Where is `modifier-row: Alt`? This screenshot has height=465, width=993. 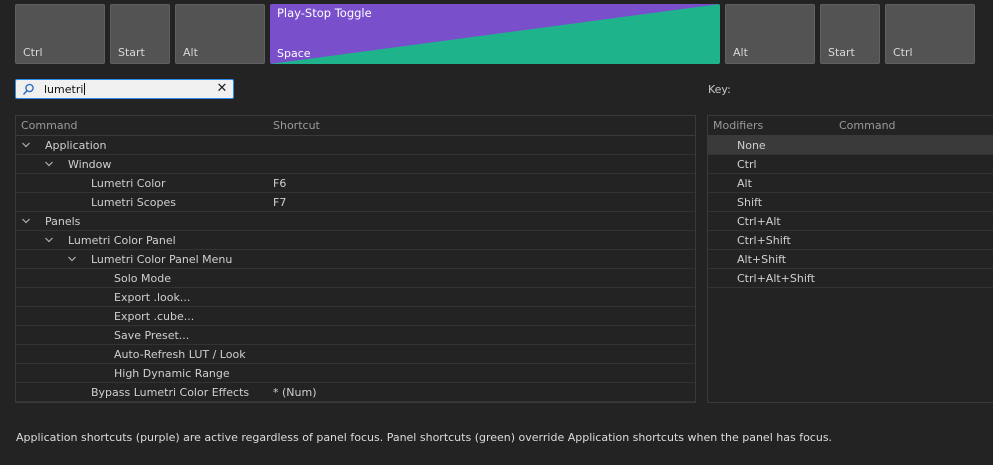 modifier-row: Alt is located at coordinates (850, 183).